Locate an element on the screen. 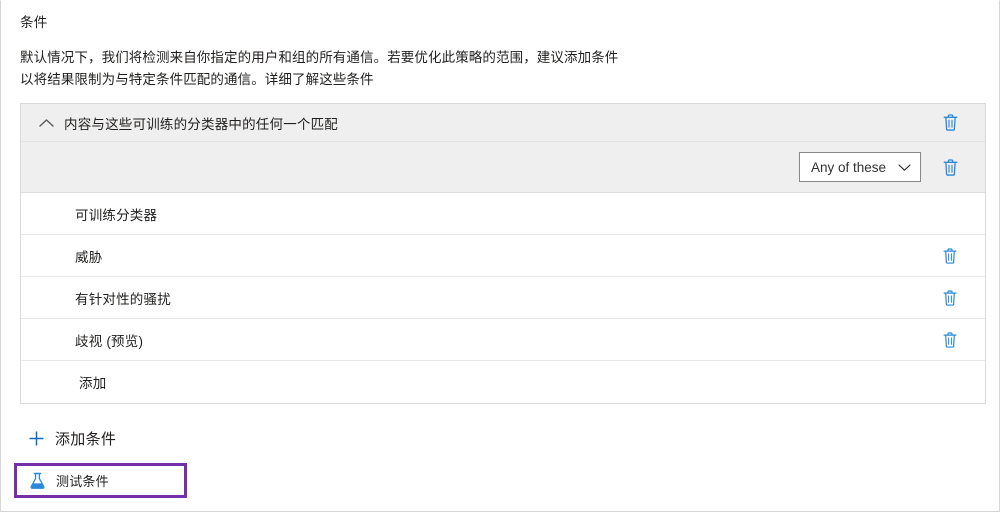 The width and height of the screenshot is (1000, 512). classifier-label: 有针对性的骚扰 is located at coordinates (123, 299).